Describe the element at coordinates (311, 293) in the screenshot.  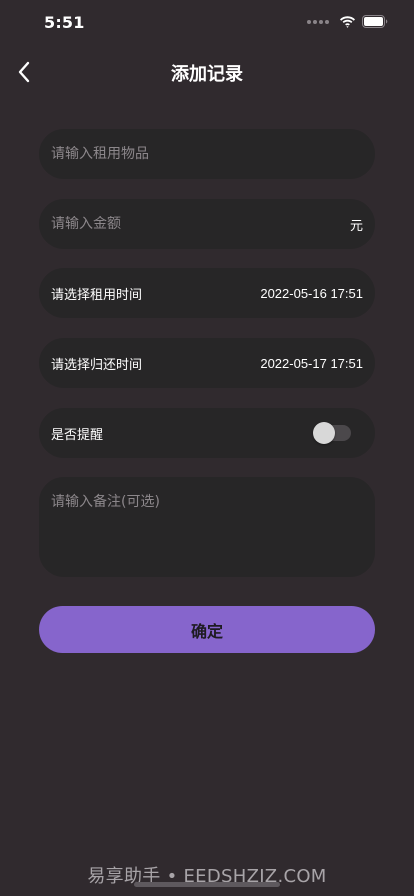
I see `rent-time-value: 2022-05-16 17:51` at that location.